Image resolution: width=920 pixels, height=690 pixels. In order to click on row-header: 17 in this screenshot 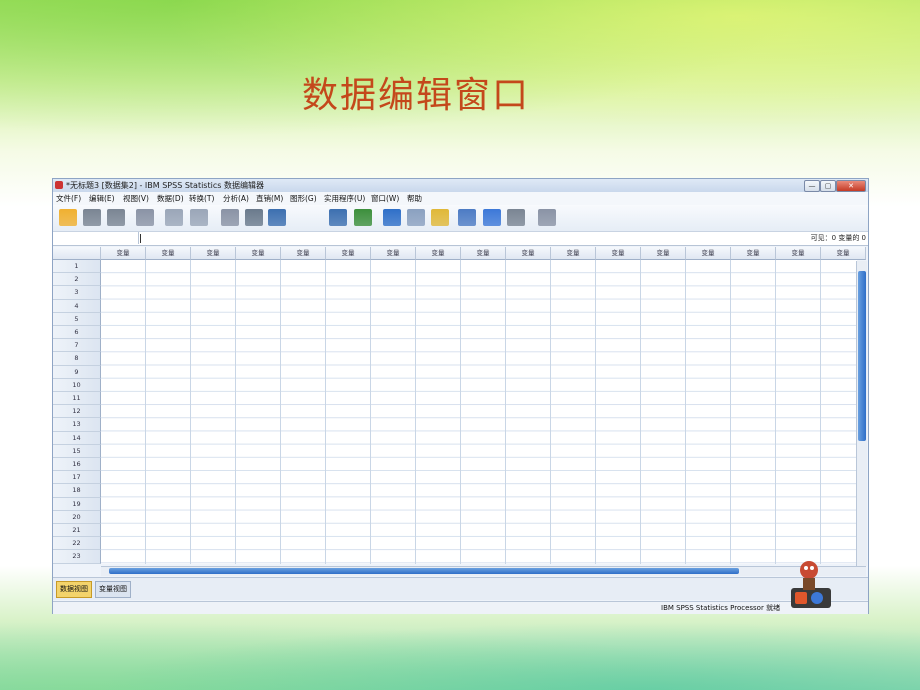, I will do `click(77, 478)`.